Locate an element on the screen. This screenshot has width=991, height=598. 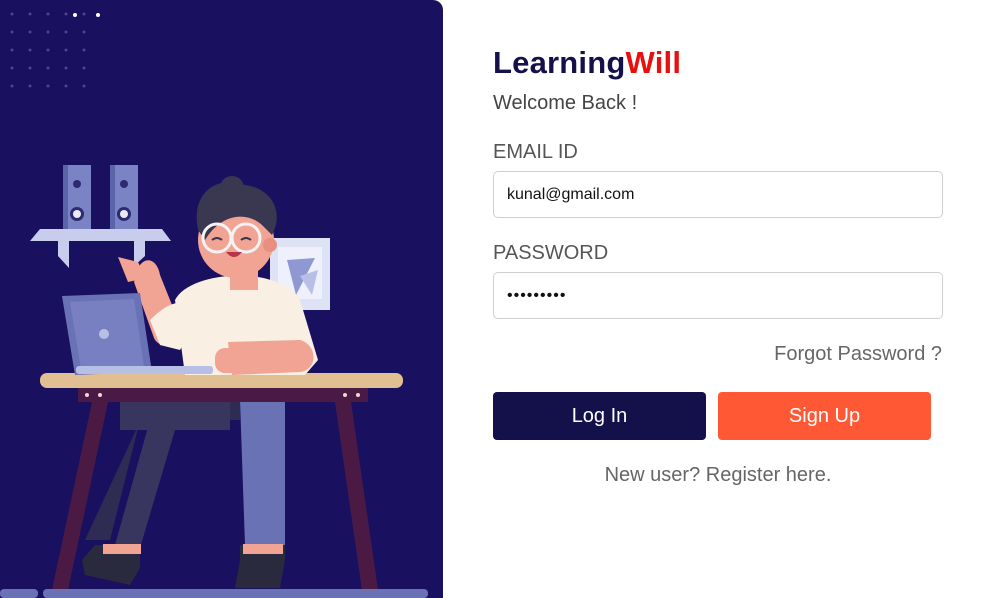
speaker-icons is located at coordinates (100, 198).